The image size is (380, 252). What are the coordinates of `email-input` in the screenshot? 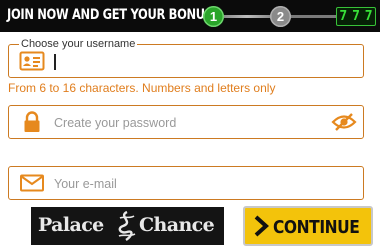 It's located at (189, 184).